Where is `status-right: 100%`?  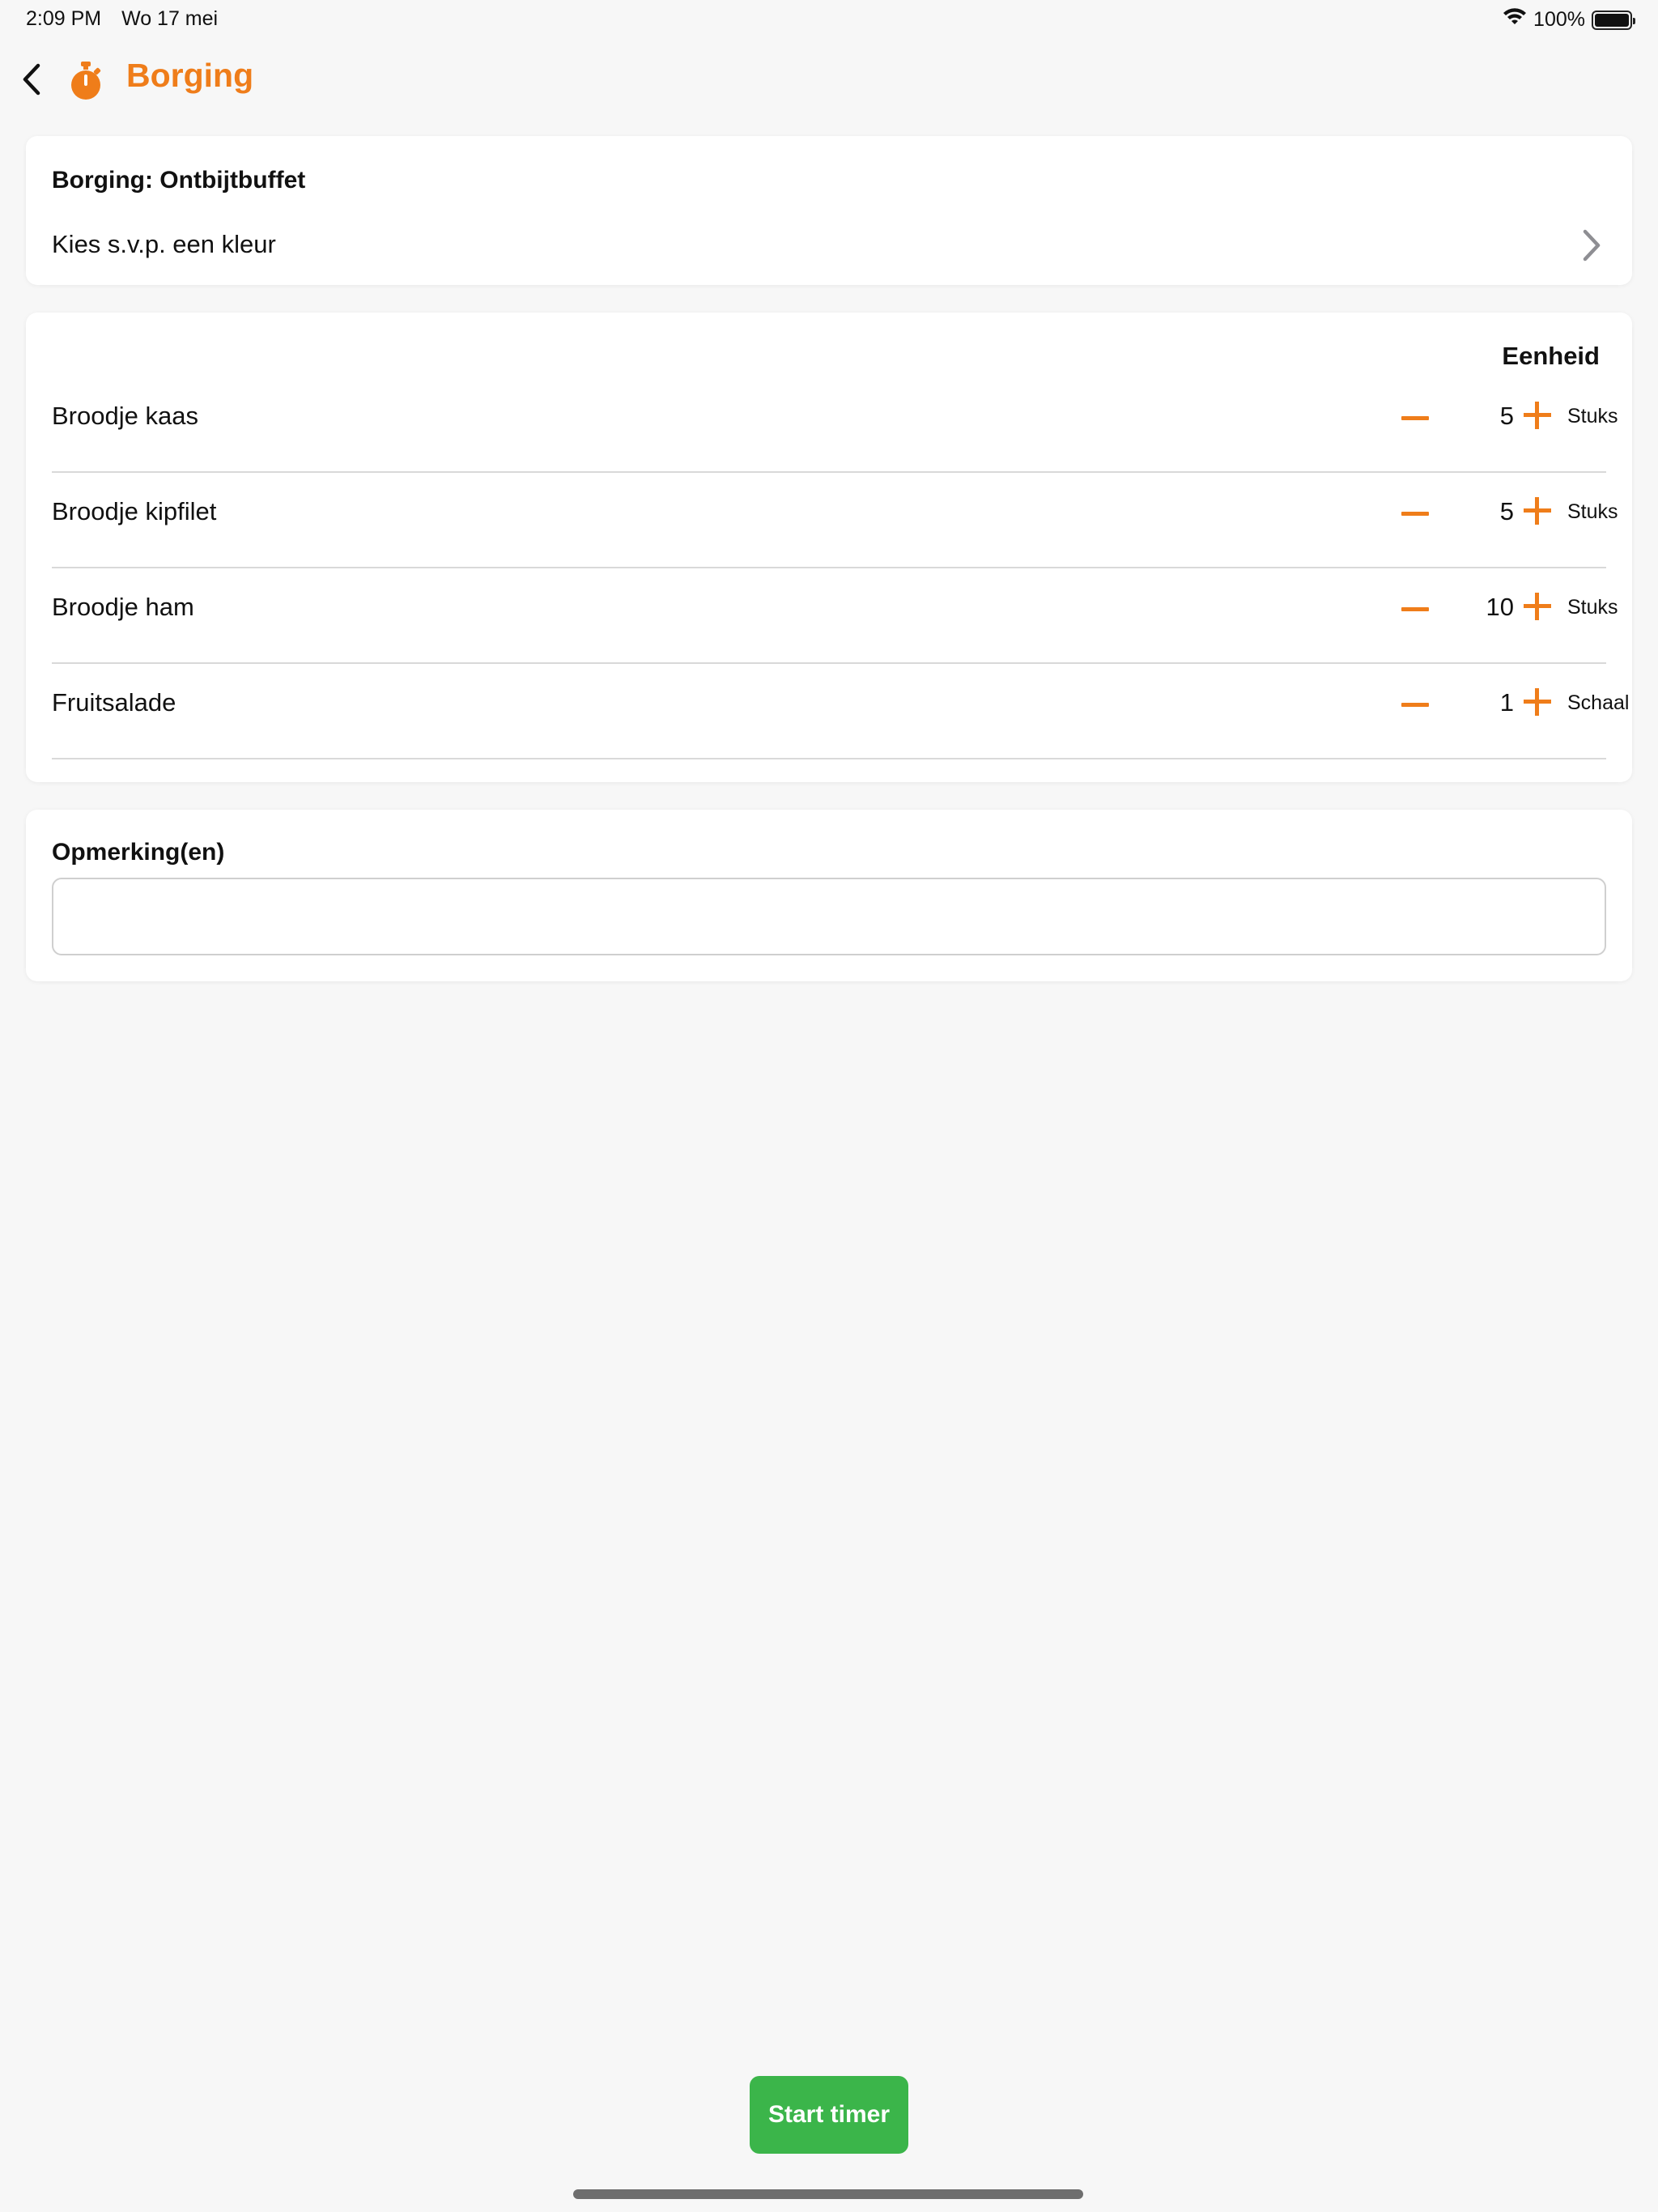 status-right: 100% is located at coordinates (1569, 19).